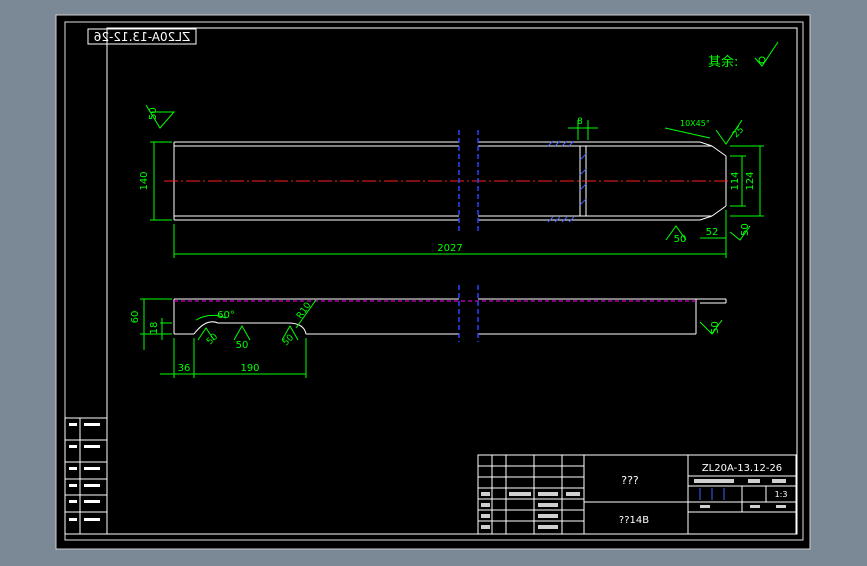  Describe the element at coordinates (634, 520) in the screenshot. I see `title-material: ??14B` at that location.